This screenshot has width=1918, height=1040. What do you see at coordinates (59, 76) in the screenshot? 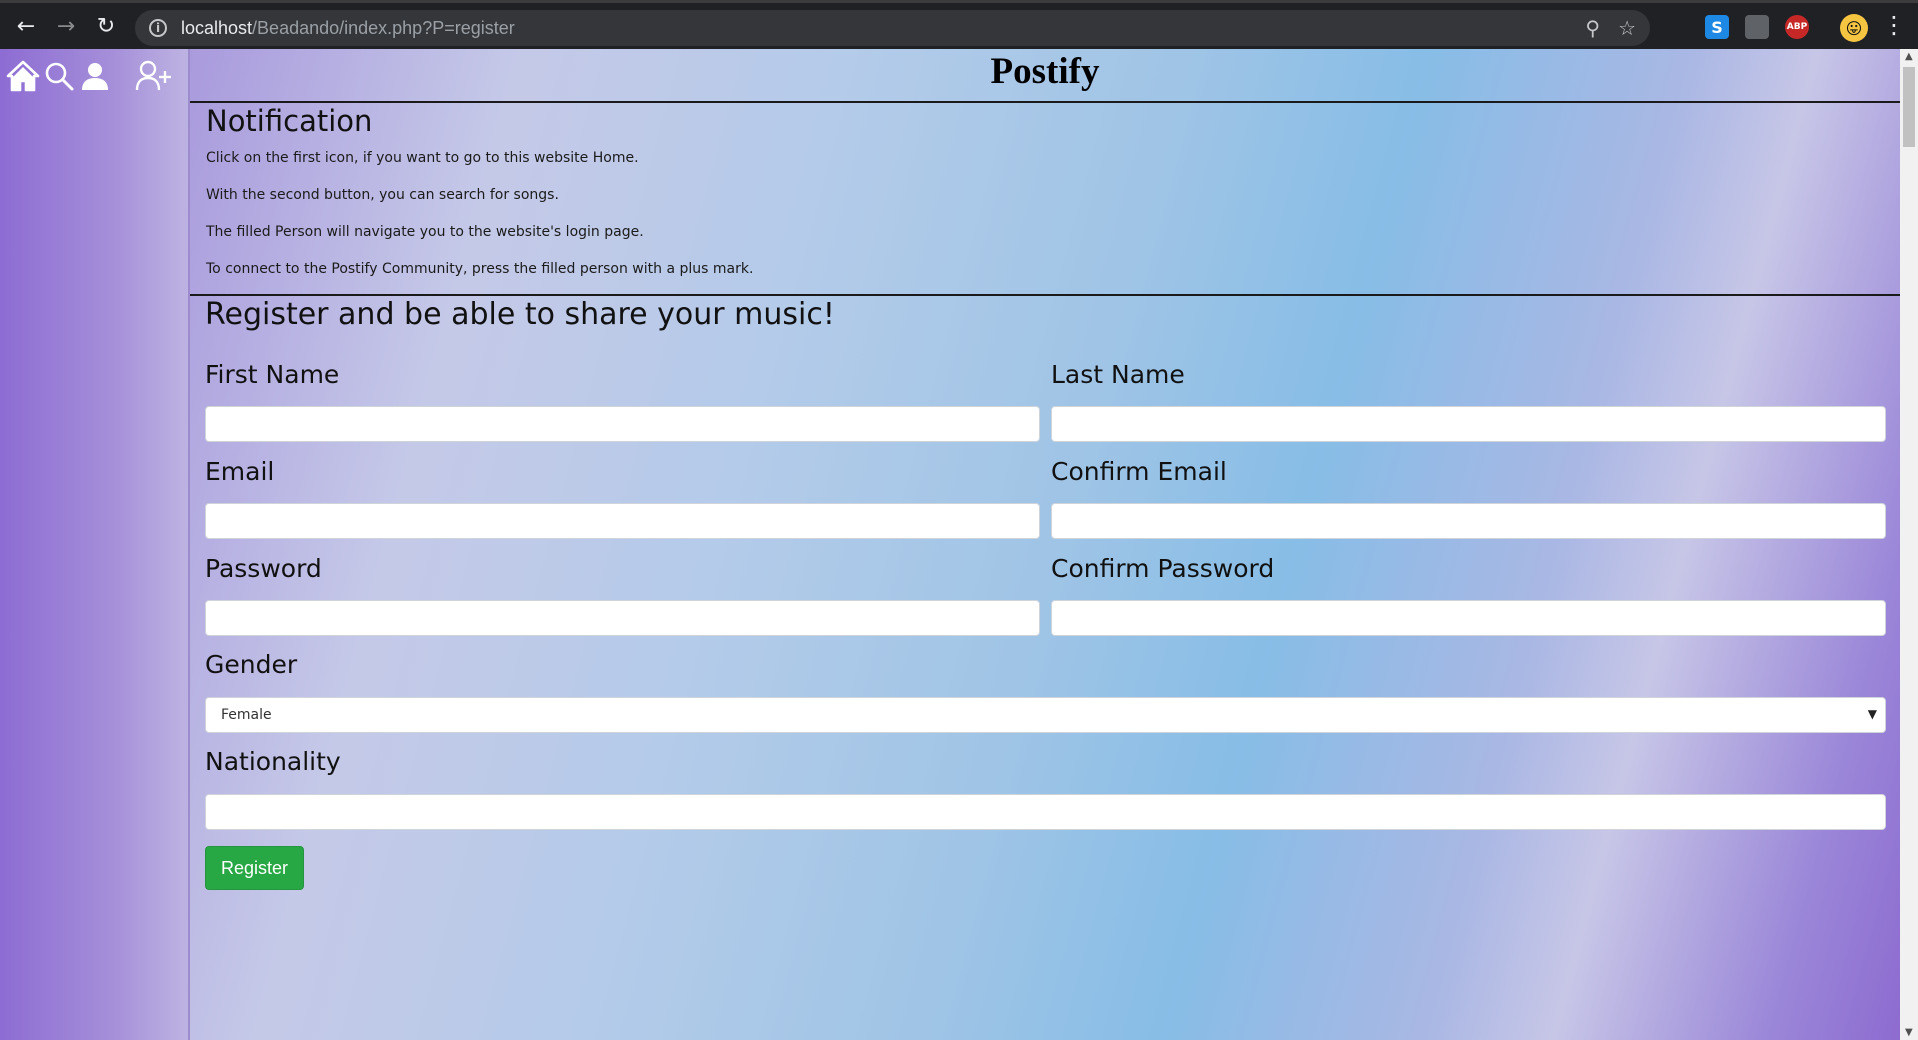
I see `search-icon` at bounding box center [59, 76].